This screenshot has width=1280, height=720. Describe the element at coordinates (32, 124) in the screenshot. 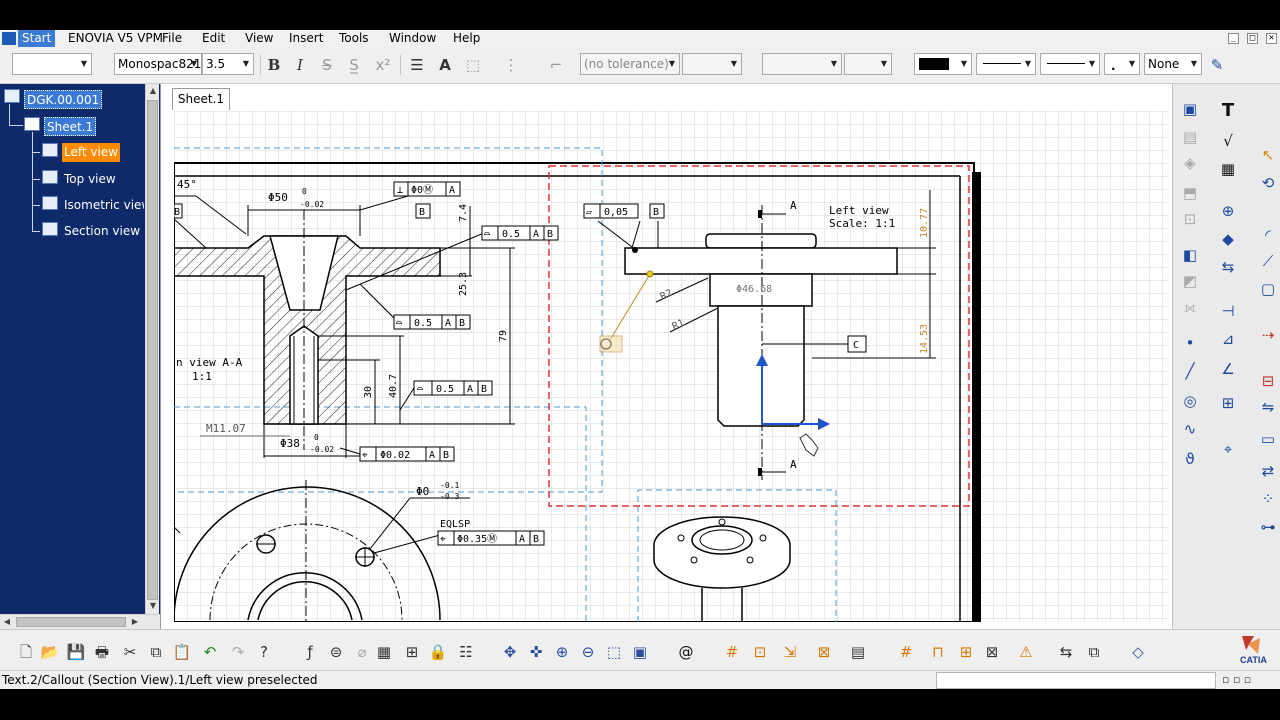

I see `sheet-icon` at that location.